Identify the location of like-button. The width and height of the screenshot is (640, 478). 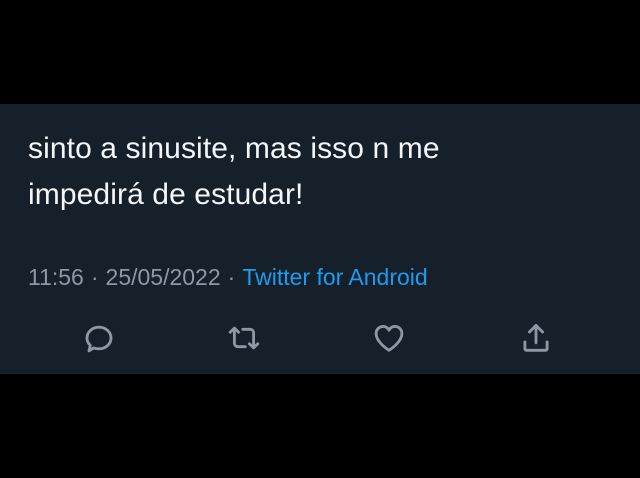
(389, 338).